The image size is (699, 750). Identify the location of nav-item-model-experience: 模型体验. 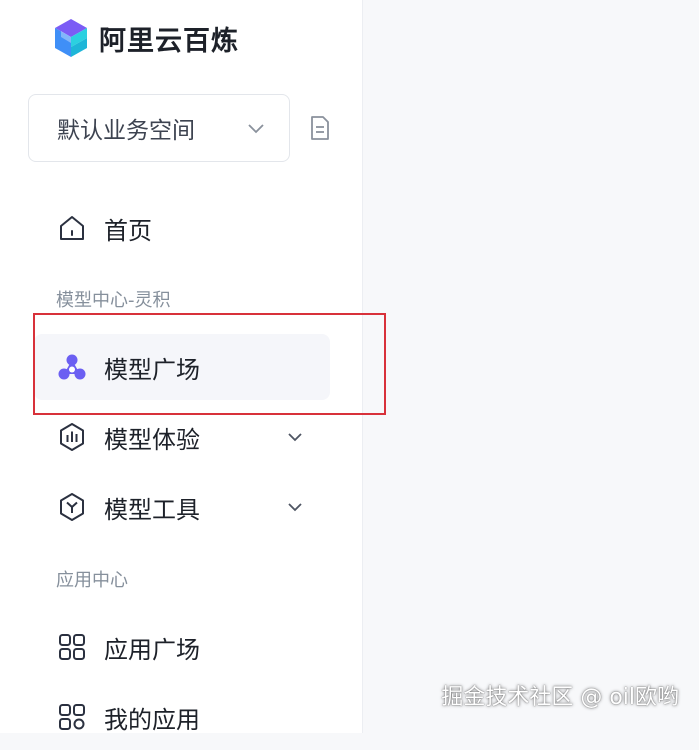
(182, 437).